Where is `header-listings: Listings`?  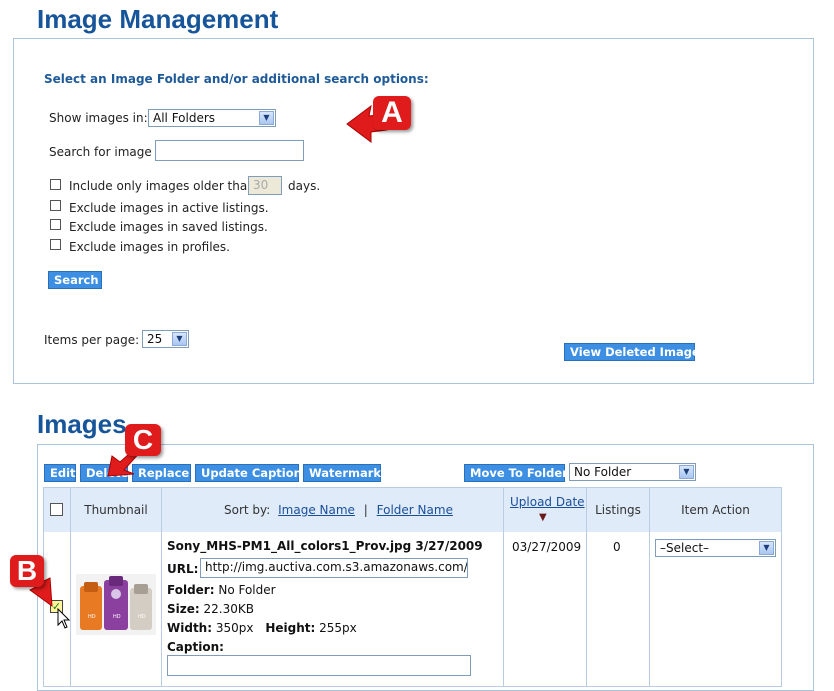
header-listings: Listings is located at coordinates (618, 510).